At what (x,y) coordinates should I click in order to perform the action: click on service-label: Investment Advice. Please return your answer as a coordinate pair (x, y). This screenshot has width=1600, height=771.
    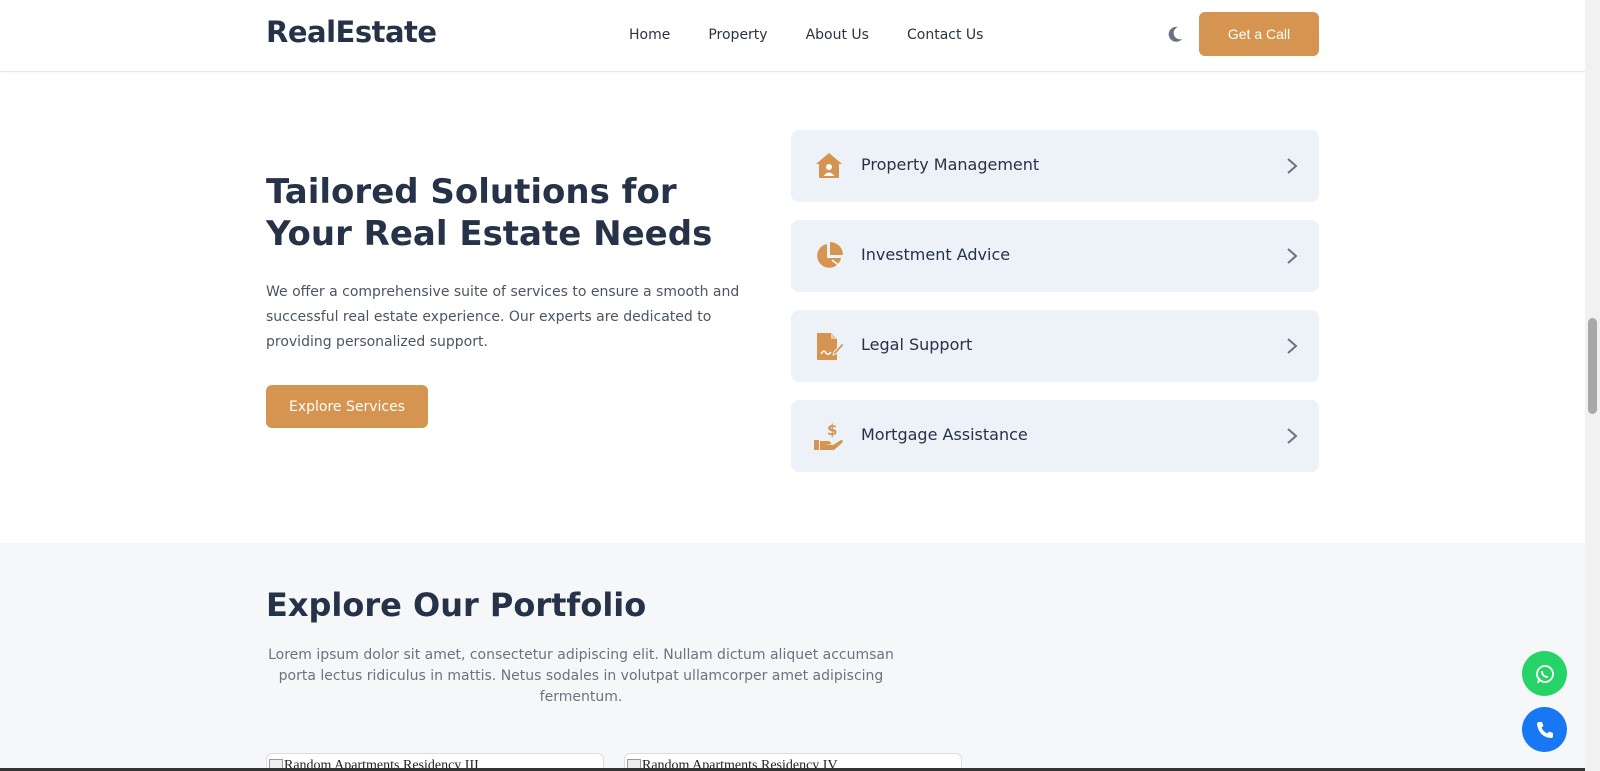
    Looking at the image, I should click on (936, 254).